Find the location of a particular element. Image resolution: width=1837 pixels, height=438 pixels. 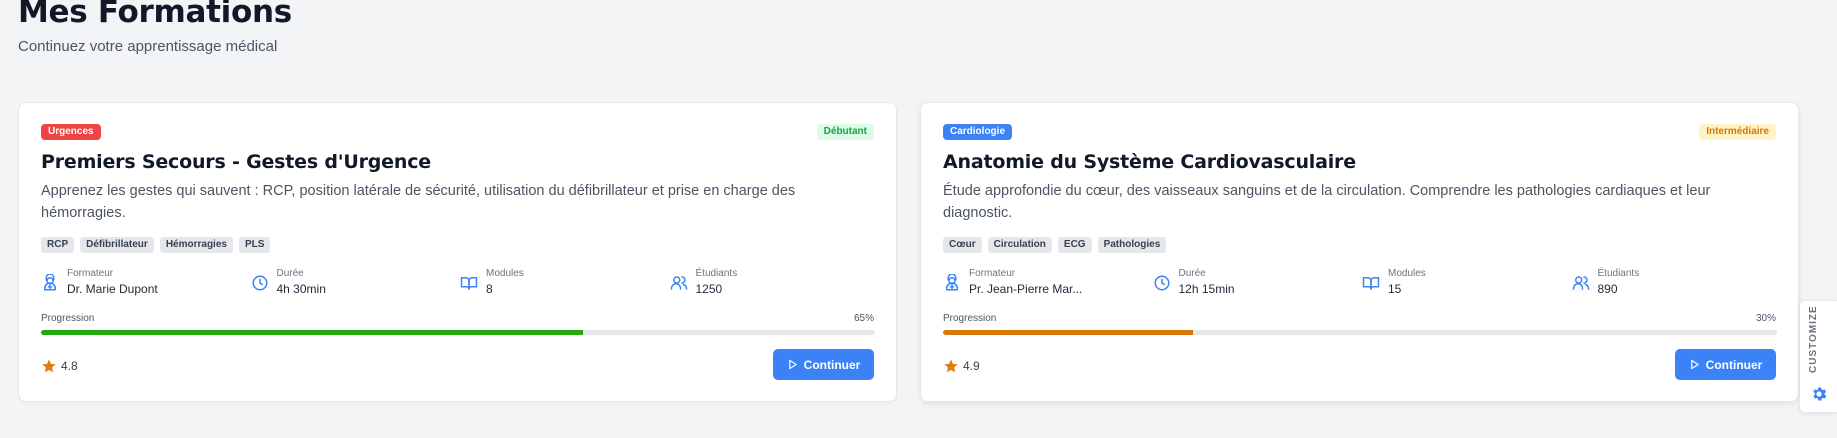

rating-value: 4.8 is located at coordinates (69, 366).